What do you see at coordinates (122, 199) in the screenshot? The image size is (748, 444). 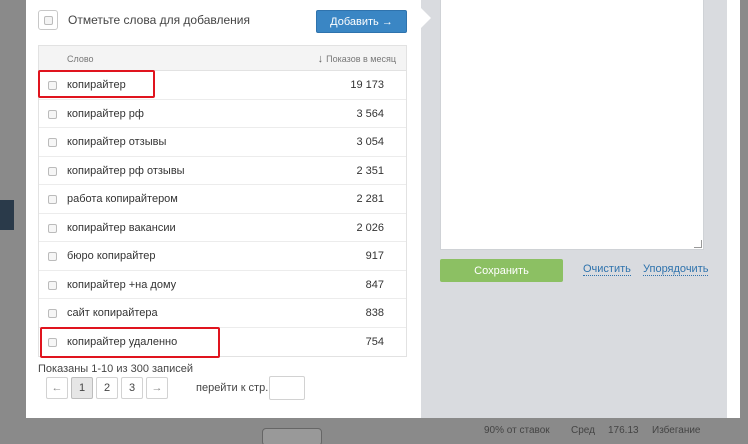 I see `row-word: работа копирайтером` at bounding box center [122, 199].